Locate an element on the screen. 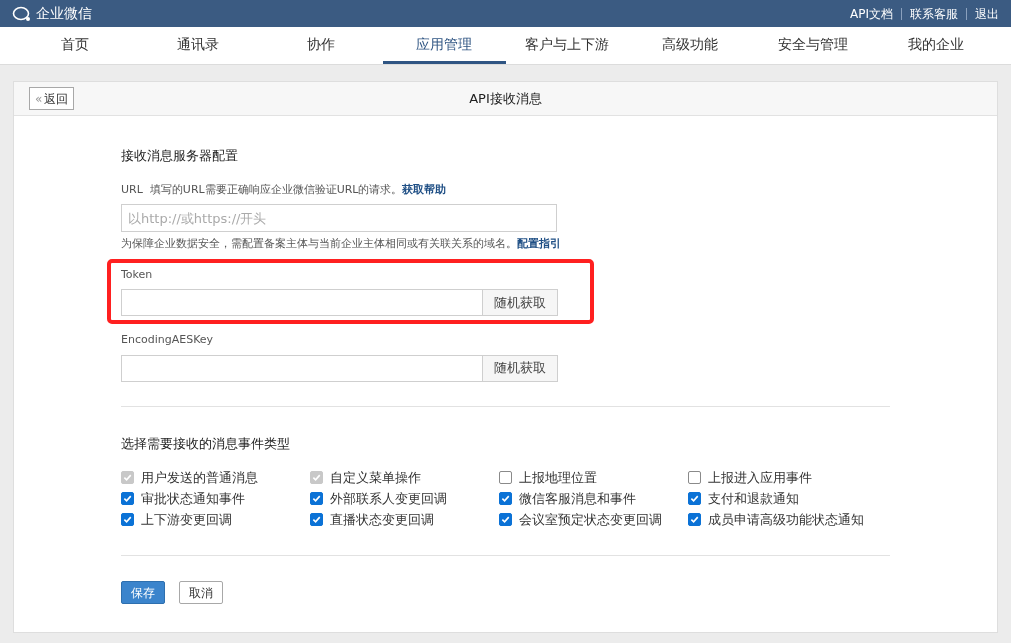 The width and height of the screenshot is (1011, 643). nav-tab: 高级功能 is located at coordinates (690, 45).